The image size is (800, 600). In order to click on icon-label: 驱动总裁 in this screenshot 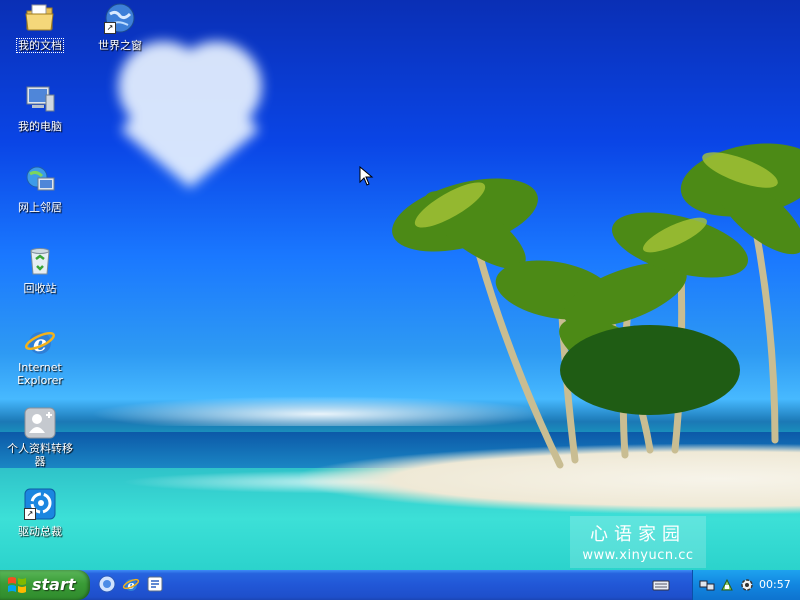, I will do `click(40, 531)`.